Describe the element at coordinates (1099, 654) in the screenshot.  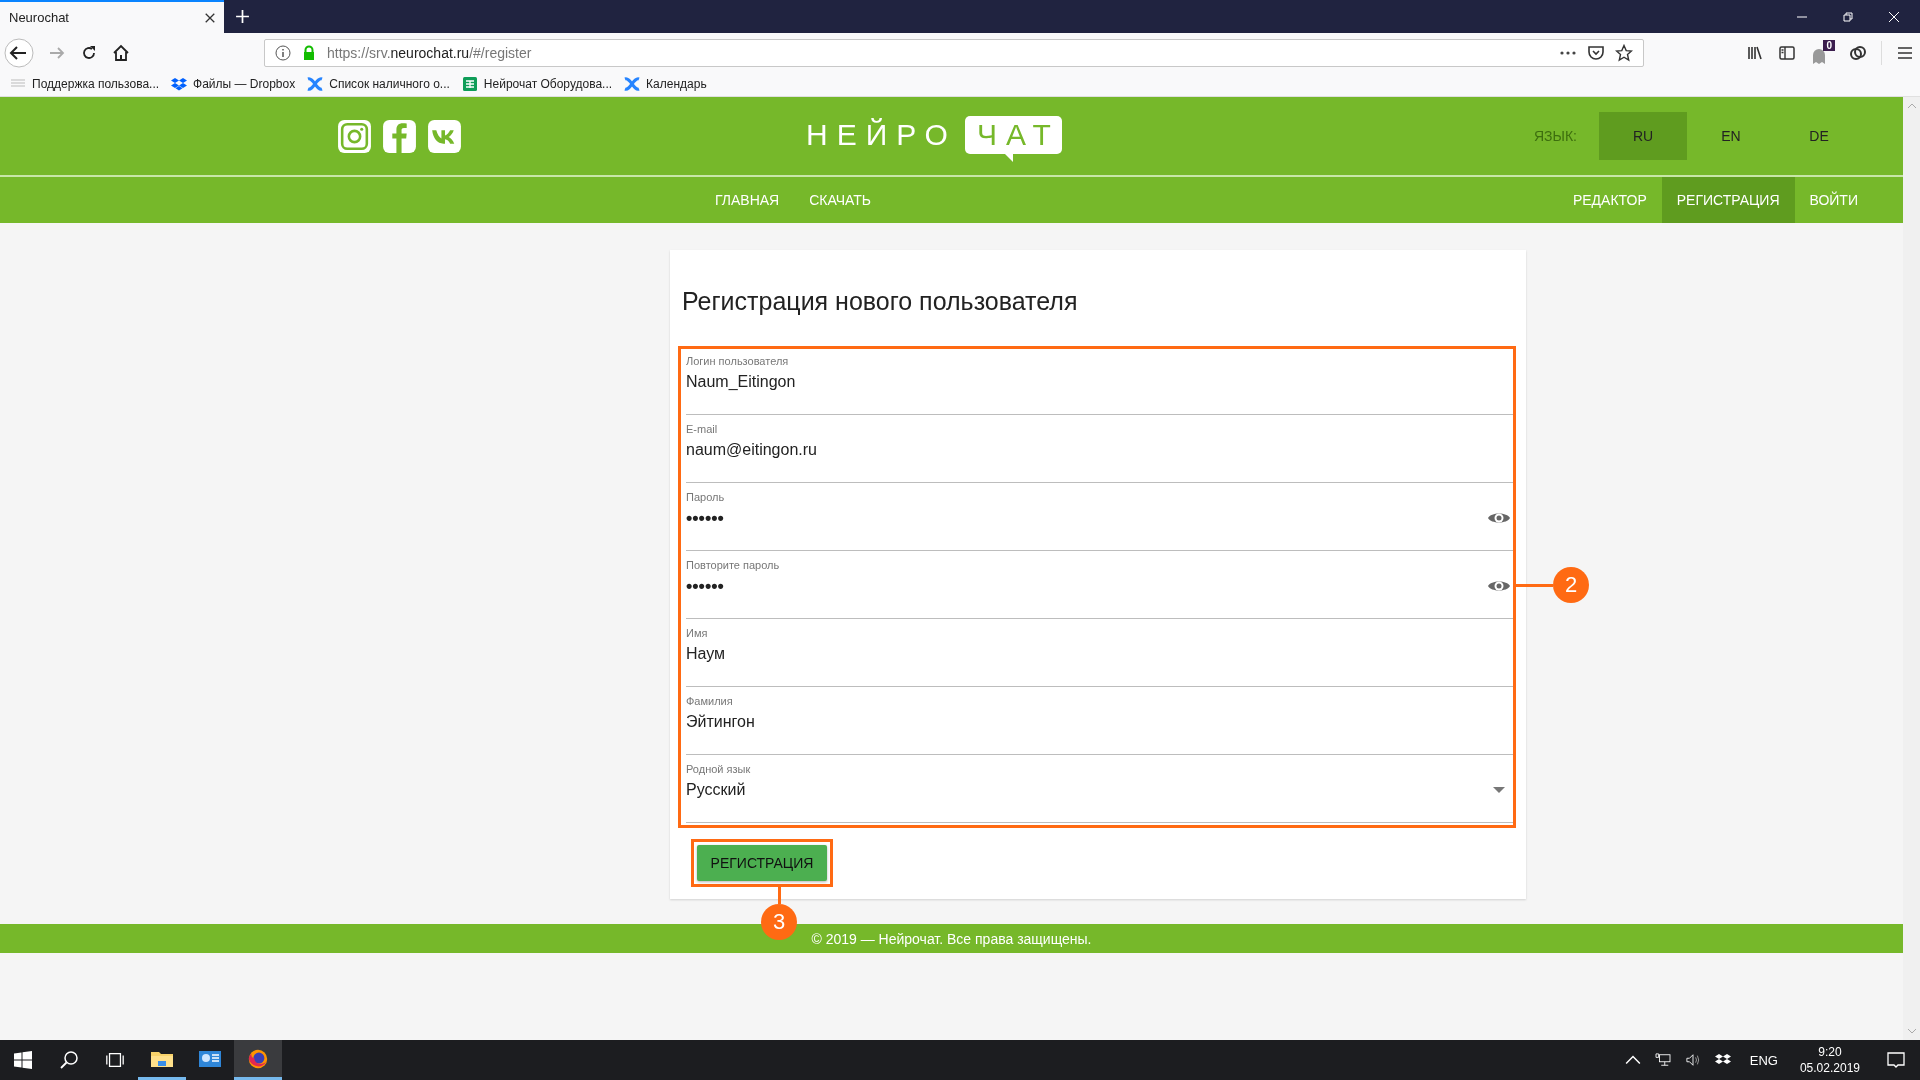
I see `form-field: Имя Наум` at that location.